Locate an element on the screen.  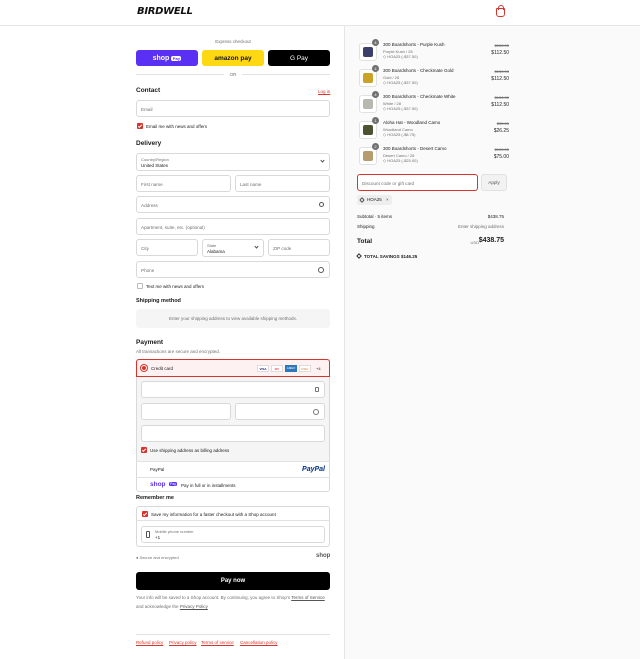
terms-link: Terms of Service is located at coordinates (308, 597).